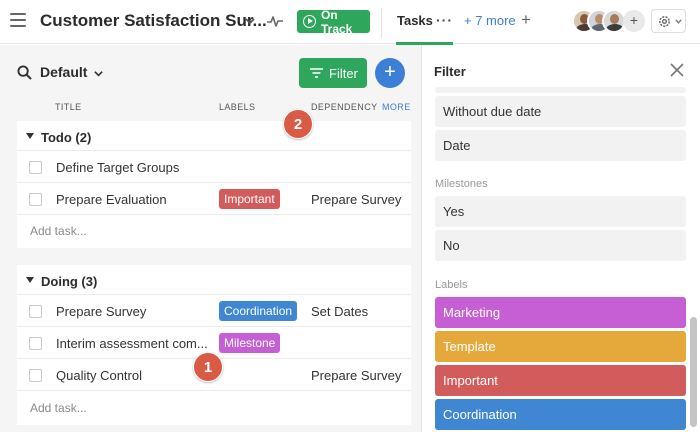 Image resolution: width=700 pixels, height=432 pixels. I want to click on annotation-badge-2: 2, so click(298, 124).